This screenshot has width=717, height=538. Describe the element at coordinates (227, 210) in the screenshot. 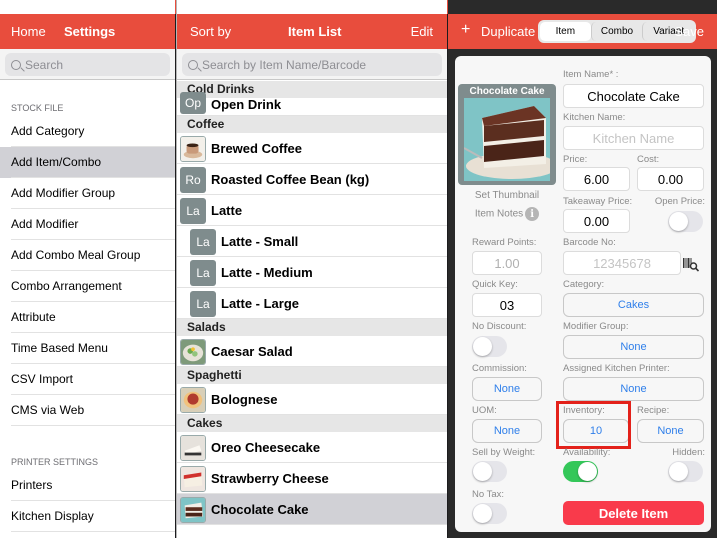

I see `item-name: Latte` at that location.